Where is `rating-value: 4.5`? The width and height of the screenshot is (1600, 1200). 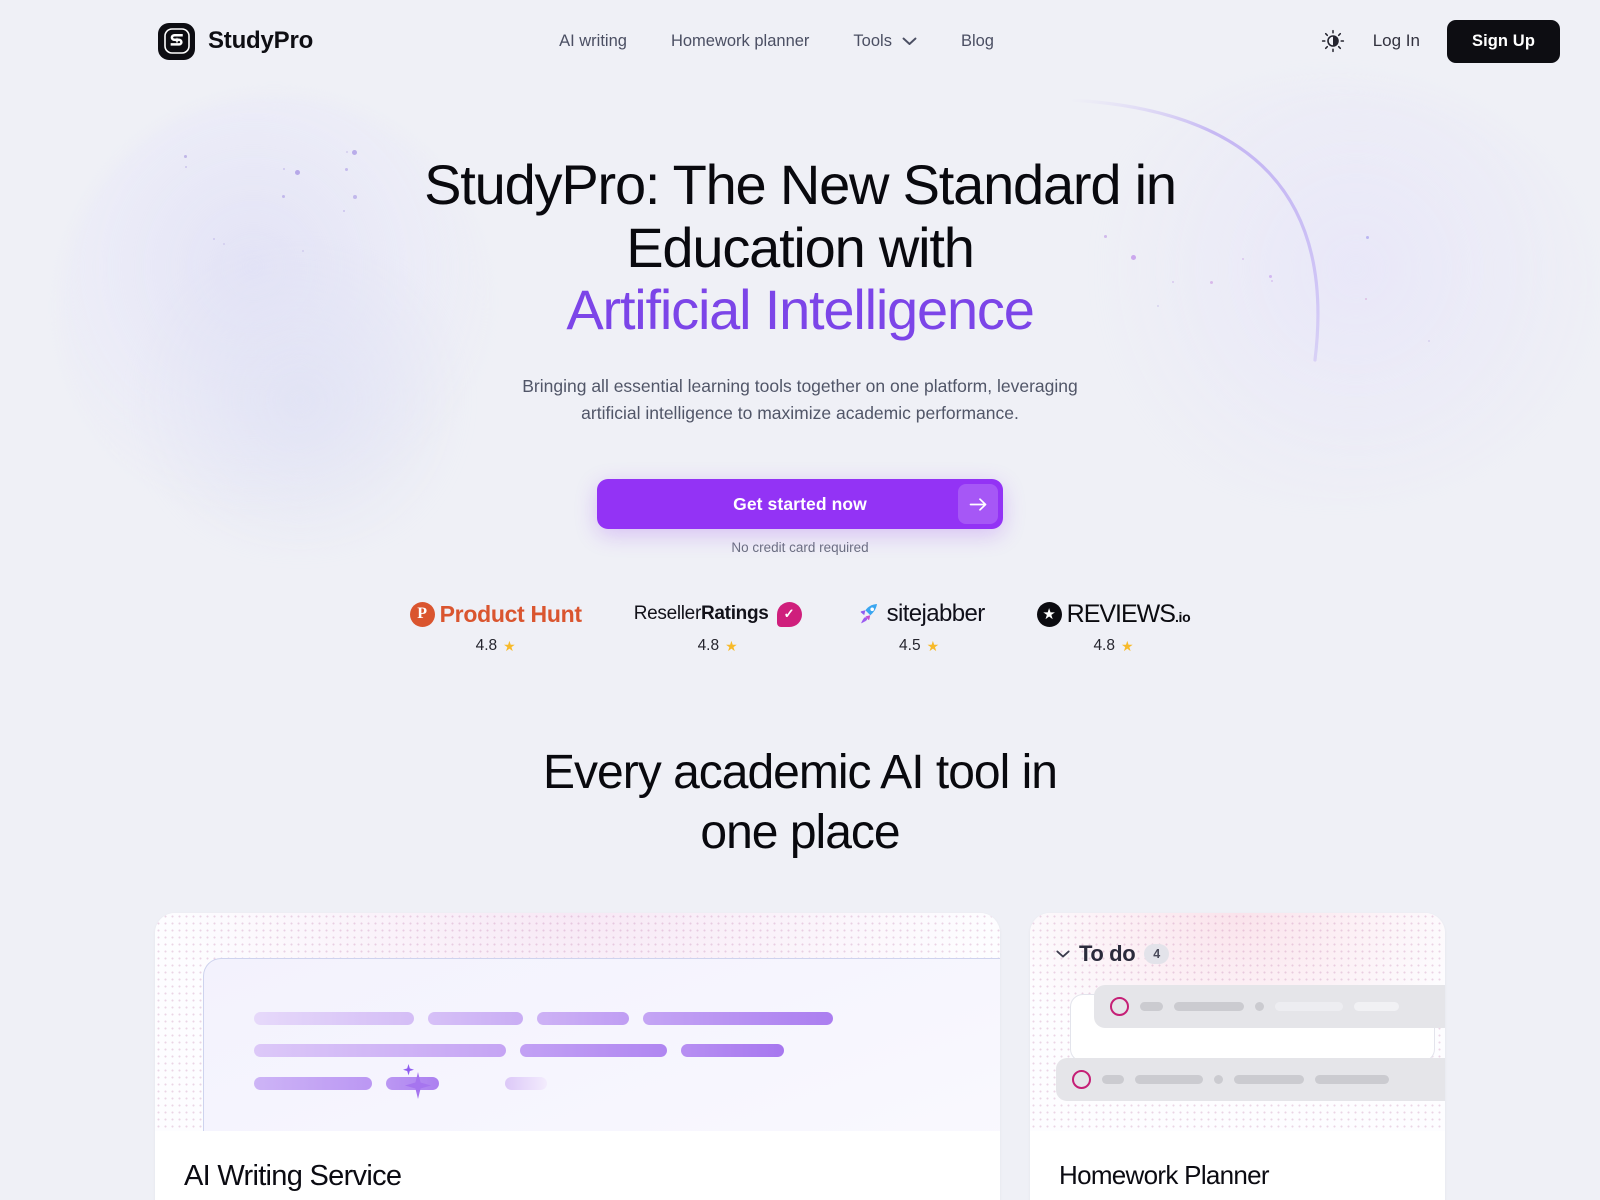
rating-value: 4.5 is located at coordinates (910, 646).